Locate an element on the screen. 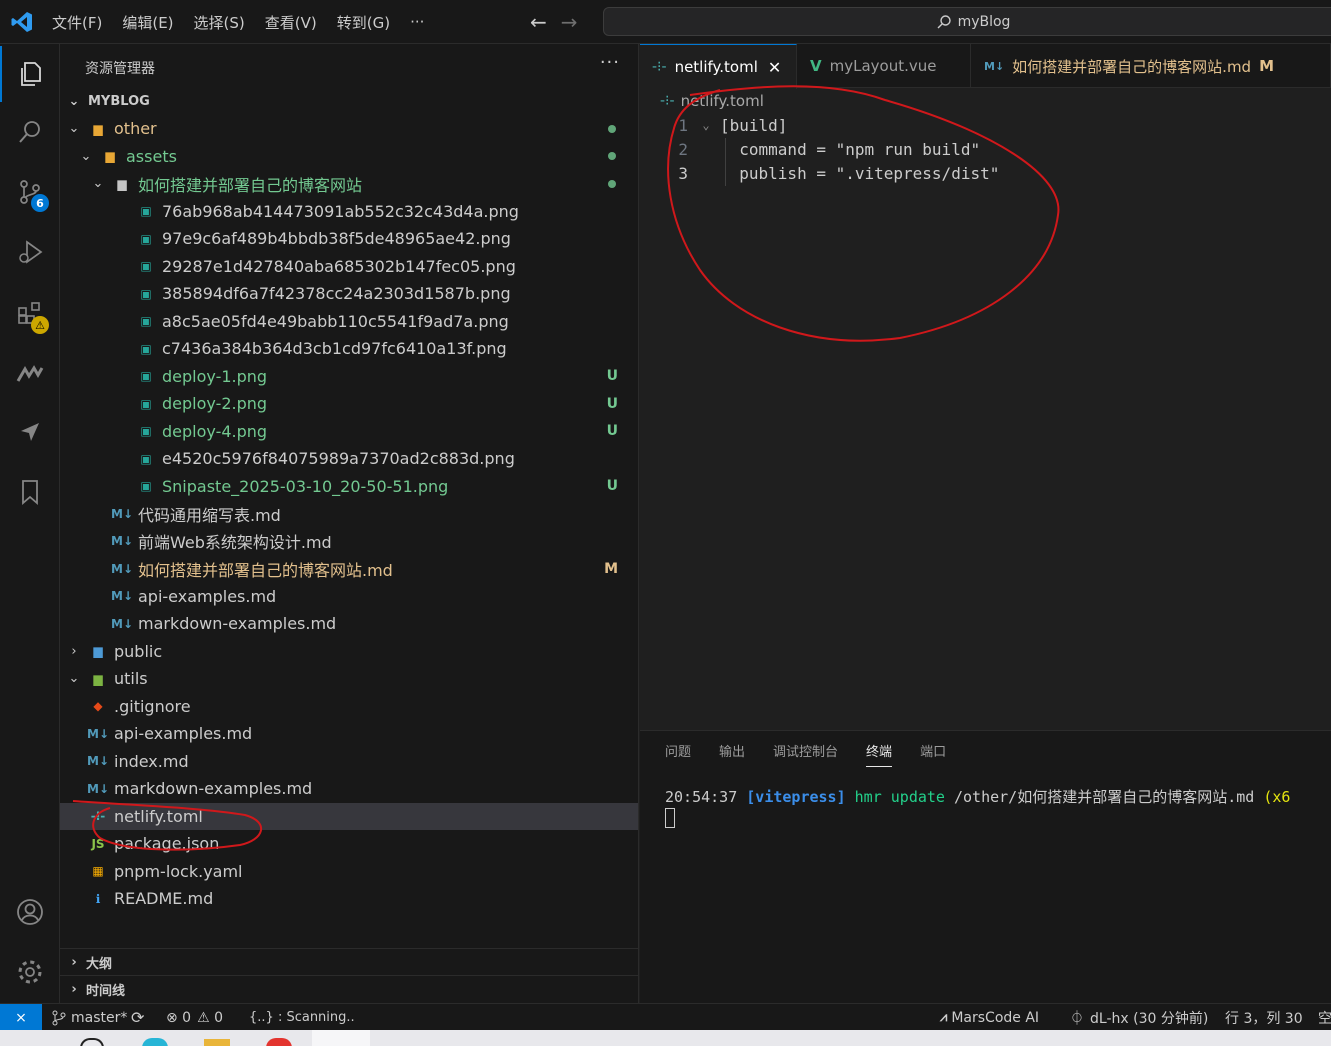 The height and width of the screenshot is (1046, 1331). tab-ports: 端口 is located at coordinates (933, 754).